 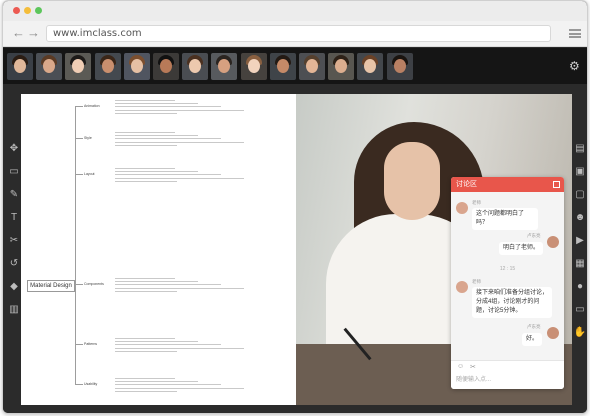 I want to click on hand-icon: ✋, so click(x=579, y=333).